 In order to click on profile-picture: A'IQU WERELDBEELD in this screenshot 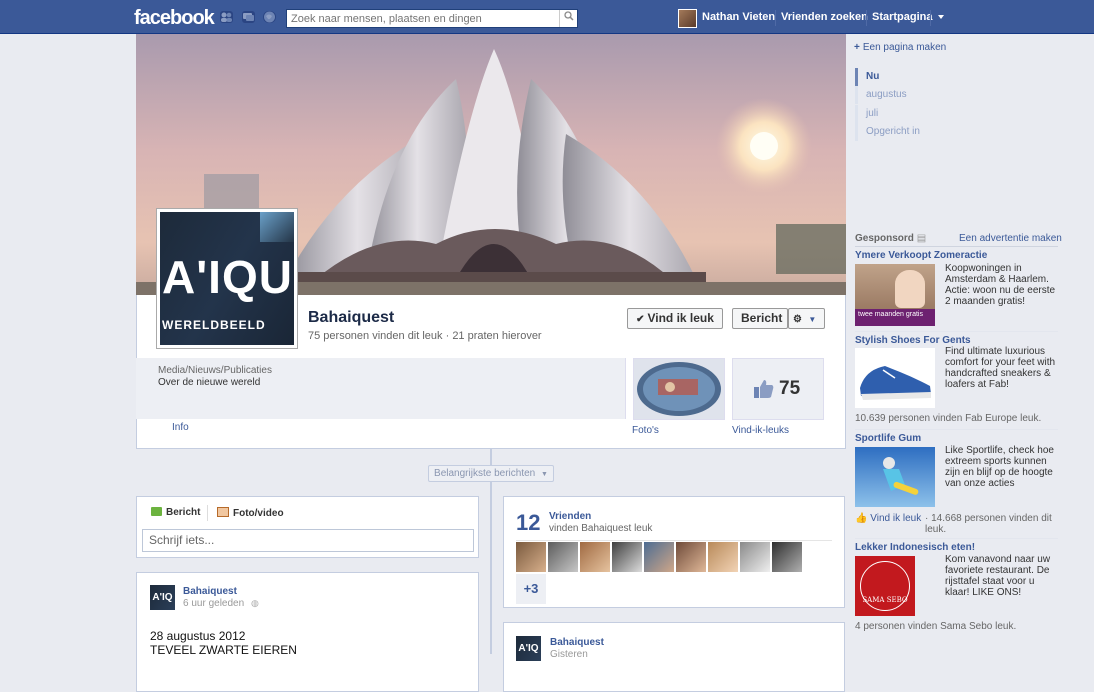, I will do `click(227, 278)`.